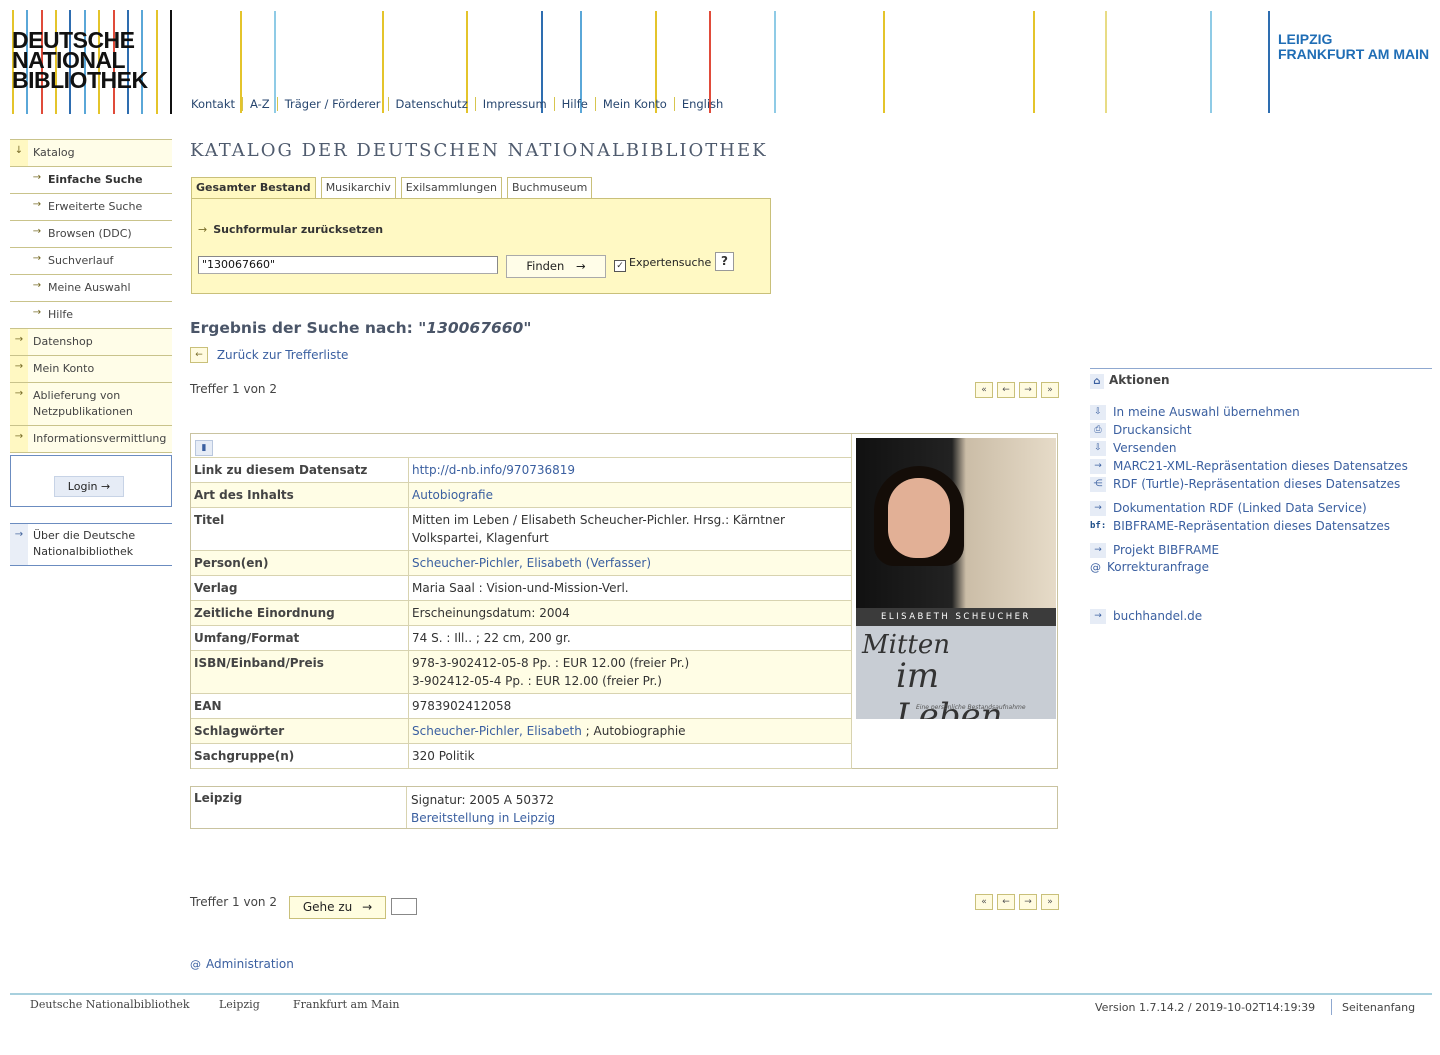 This screenshot has width=1440, height=1055. Describe the element at coordinates (361, 328) in the screenshot. I see `result-heading: Ergebnis der Suche nach: "130067660"` at that location.